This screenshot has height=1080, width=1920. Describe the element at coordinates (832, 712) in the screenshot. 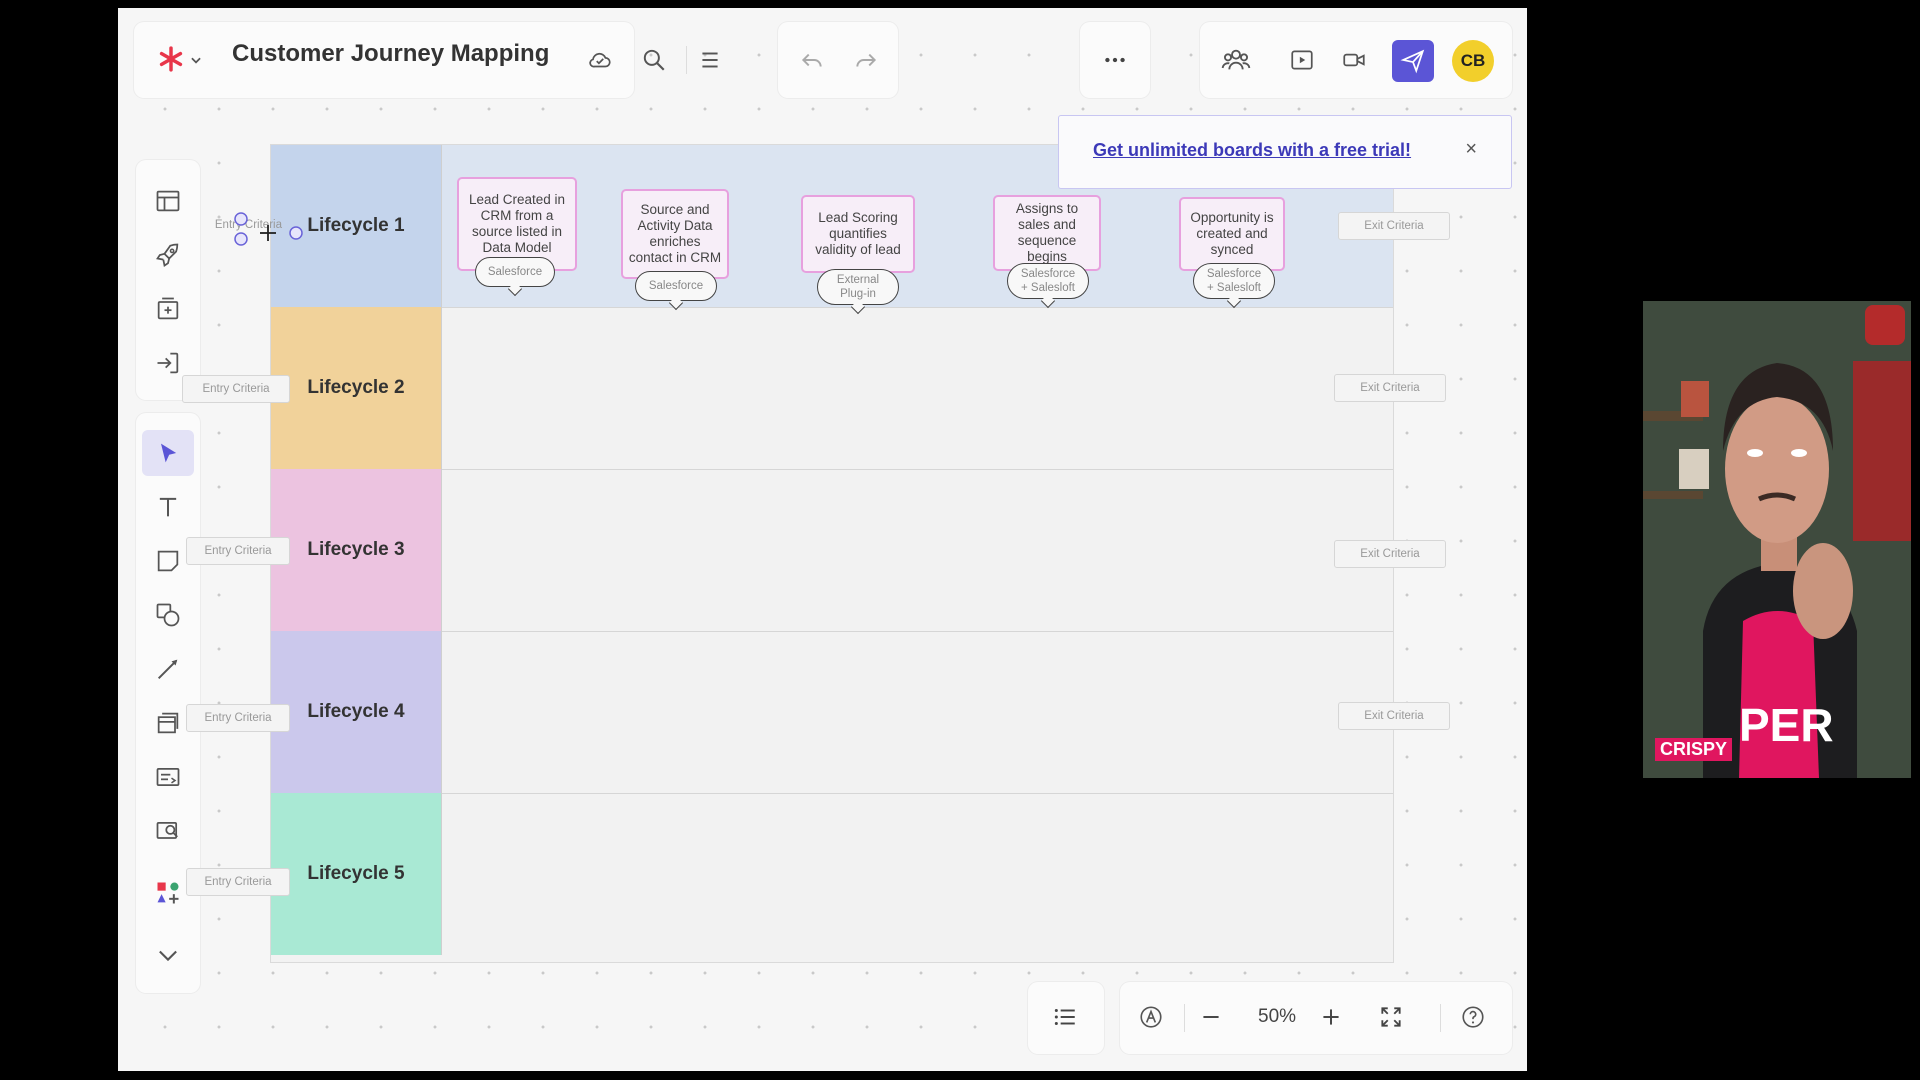

I see `lane-lifecycle-4: Lifecycle 4` at that location.